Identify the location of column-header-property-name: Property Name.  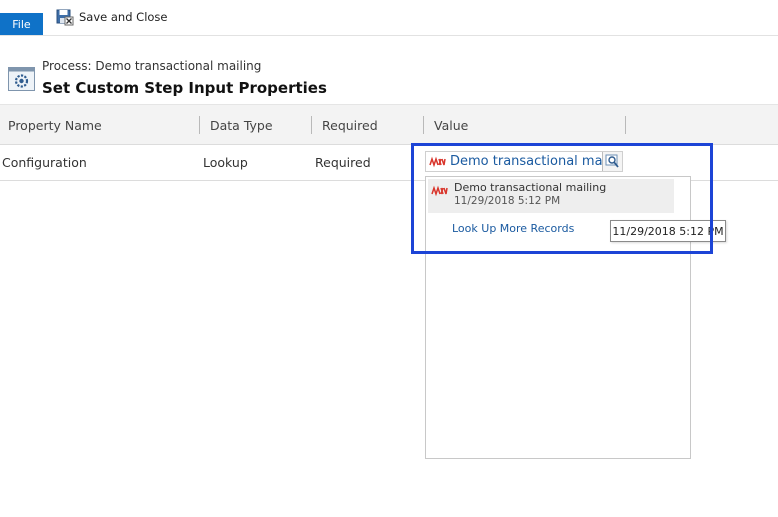
(55, 125).